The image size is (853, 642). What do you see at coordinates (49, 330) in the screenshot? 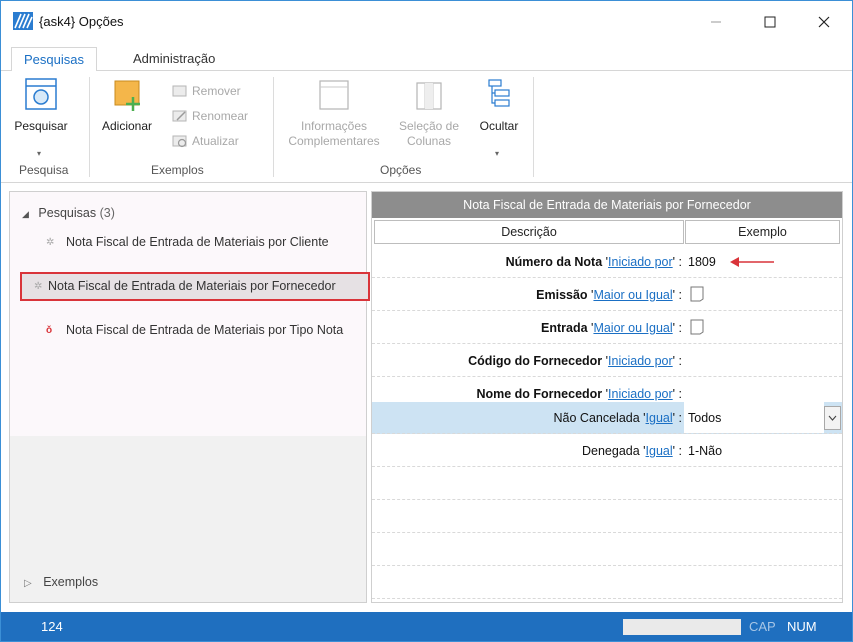
I see `search-item-modified-icon: ǒ` at bounding box center [49, 330].